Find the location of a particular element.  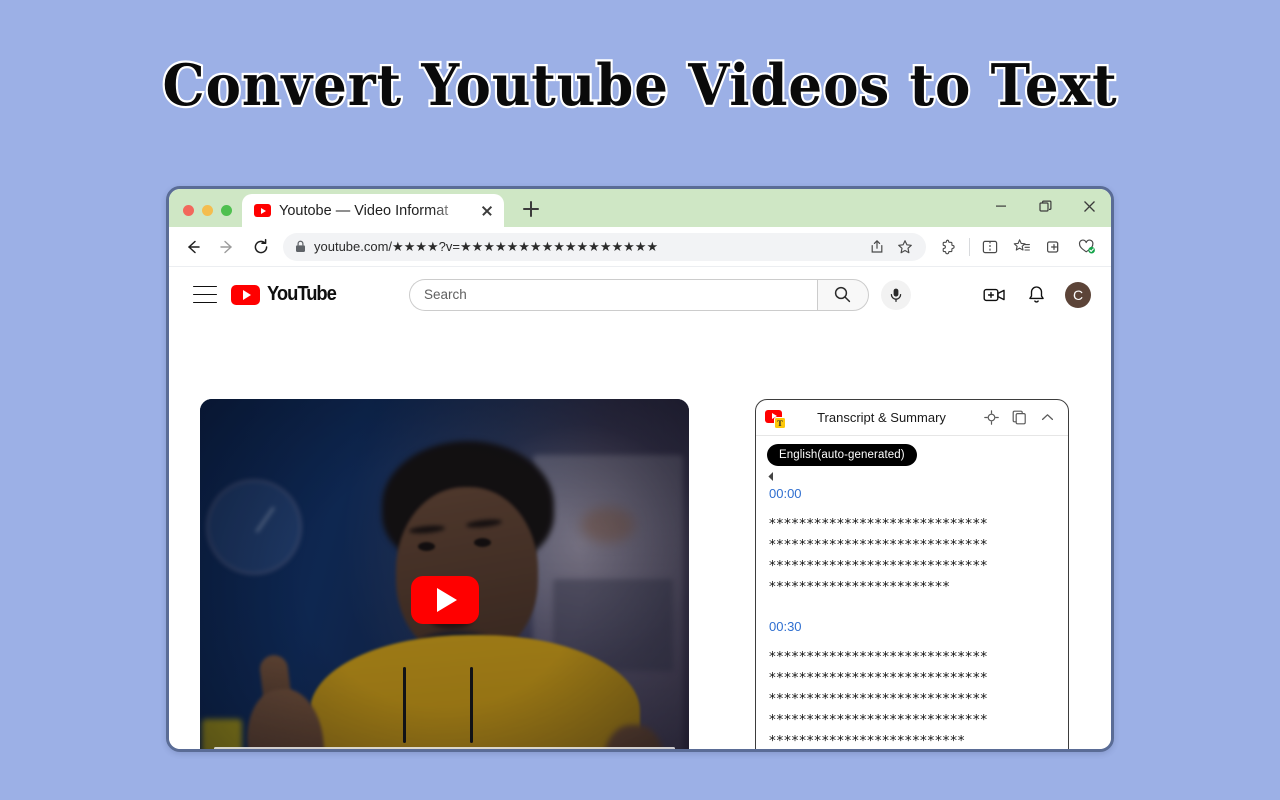

split-screen-icon is located at coordinates (990, 247).